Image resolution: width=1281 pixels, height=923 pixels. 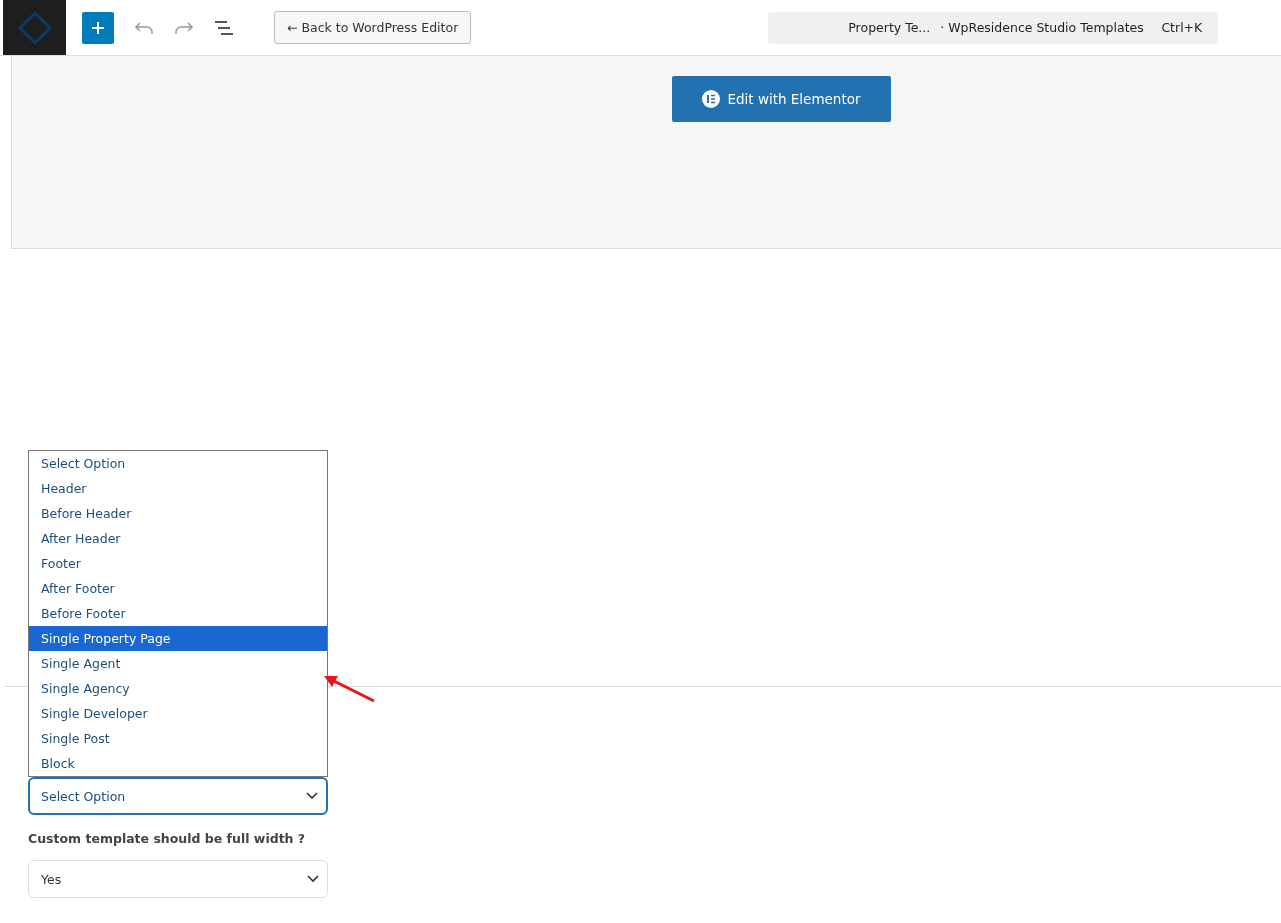 What do you see at coordinates (178, 713) in the screenshot?
I see `dropdown-option: Single Developer` at bounding box center [178, 713].